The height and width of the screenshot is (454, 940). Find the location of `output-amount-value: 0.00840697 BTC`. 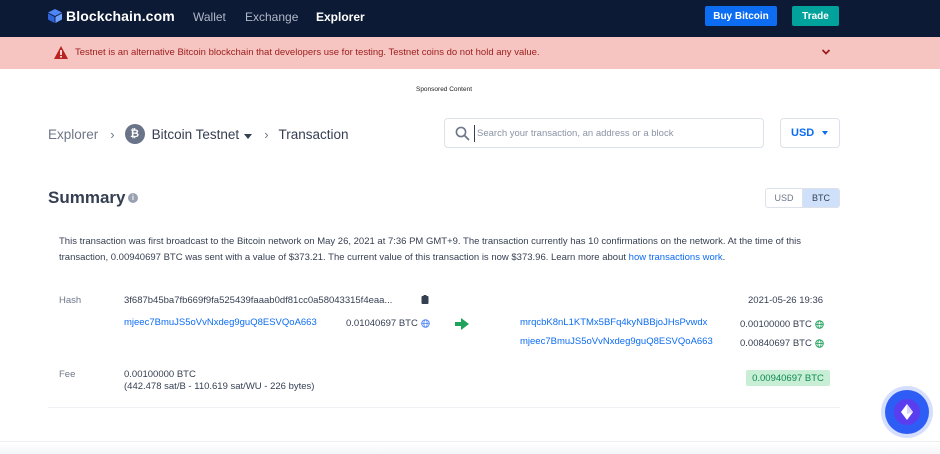

output-amount-value: 0.00840697 BTC is located at coordinates (776, 343).